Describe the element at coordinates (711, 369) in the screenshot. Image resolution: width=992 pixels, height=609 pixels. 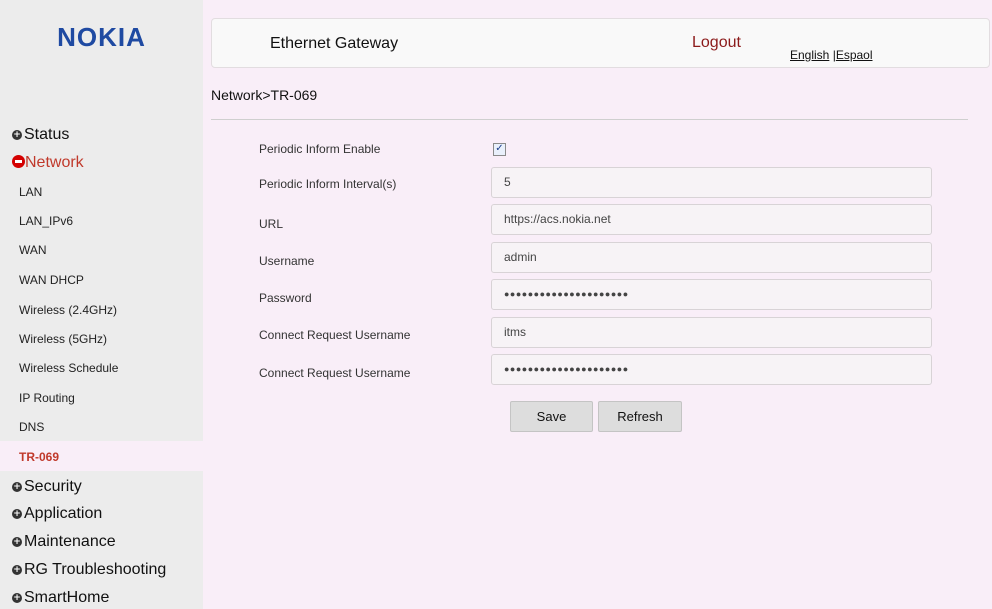
I see `connect-request-password-input: ●●●●●●●●●●●●●●●●●●●●●` at that location.